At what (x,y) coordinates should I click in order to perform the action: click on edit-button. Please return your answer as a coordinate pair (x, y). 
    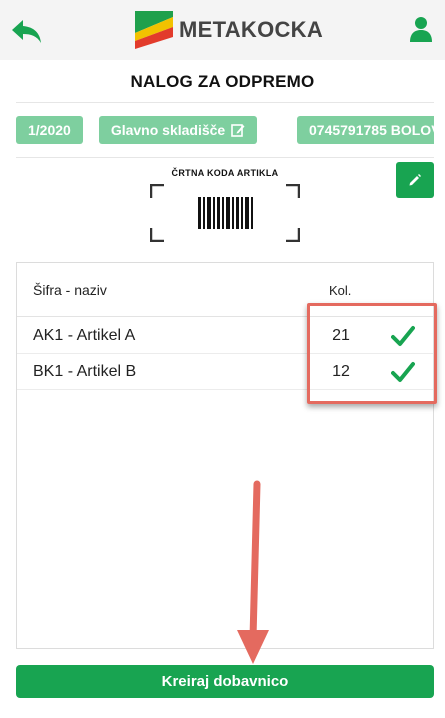
    Looking at the image, I should click on (415, 180).